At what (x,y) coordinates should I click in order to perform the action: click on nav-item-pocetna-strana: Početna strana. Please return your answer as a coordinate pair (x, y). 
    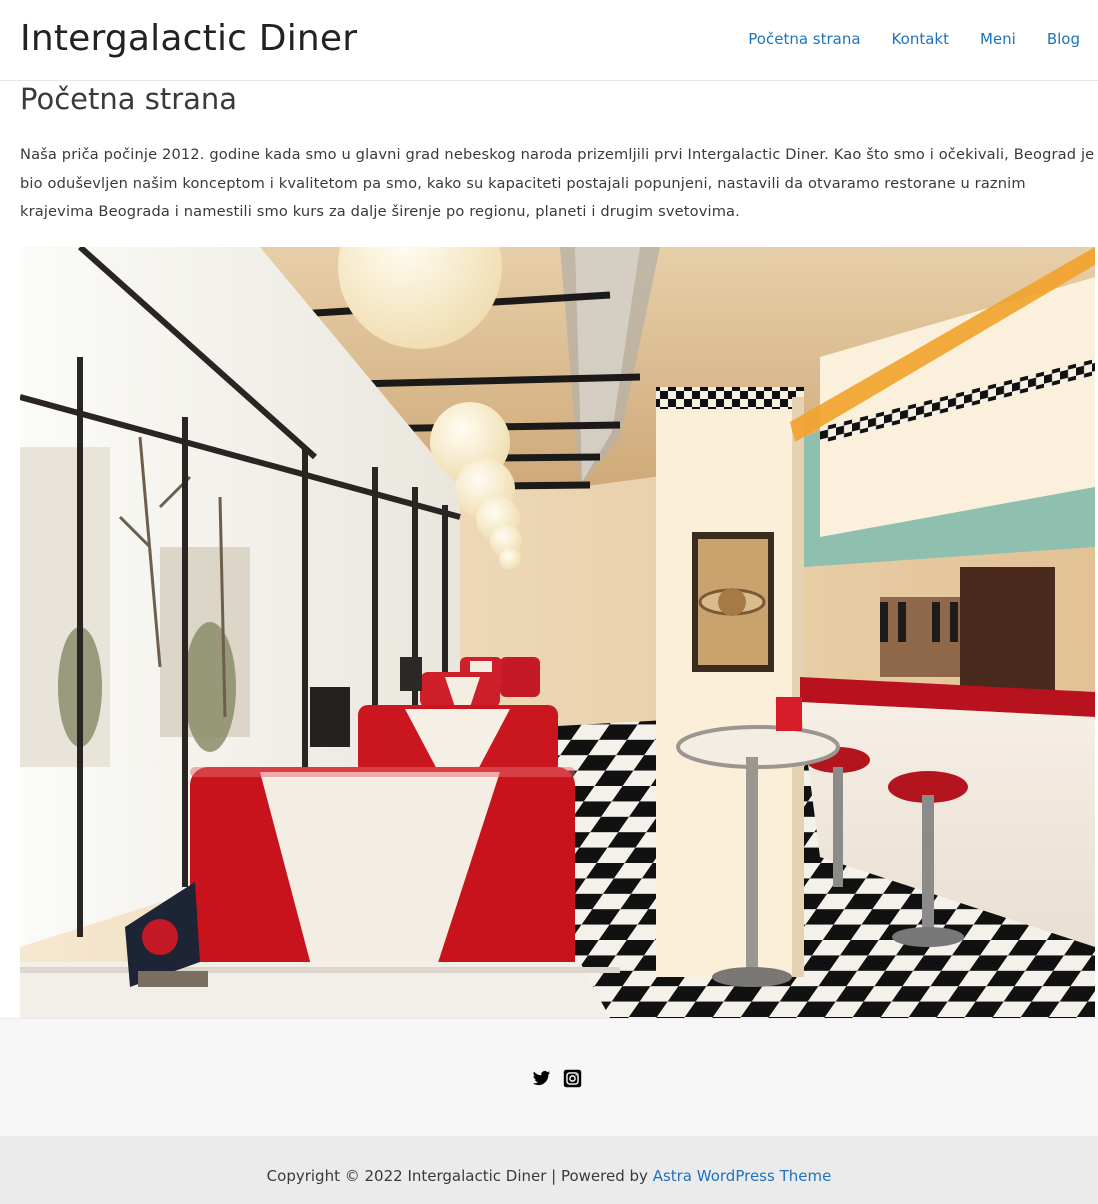
    Looking at the image, I should click on (804, 39).